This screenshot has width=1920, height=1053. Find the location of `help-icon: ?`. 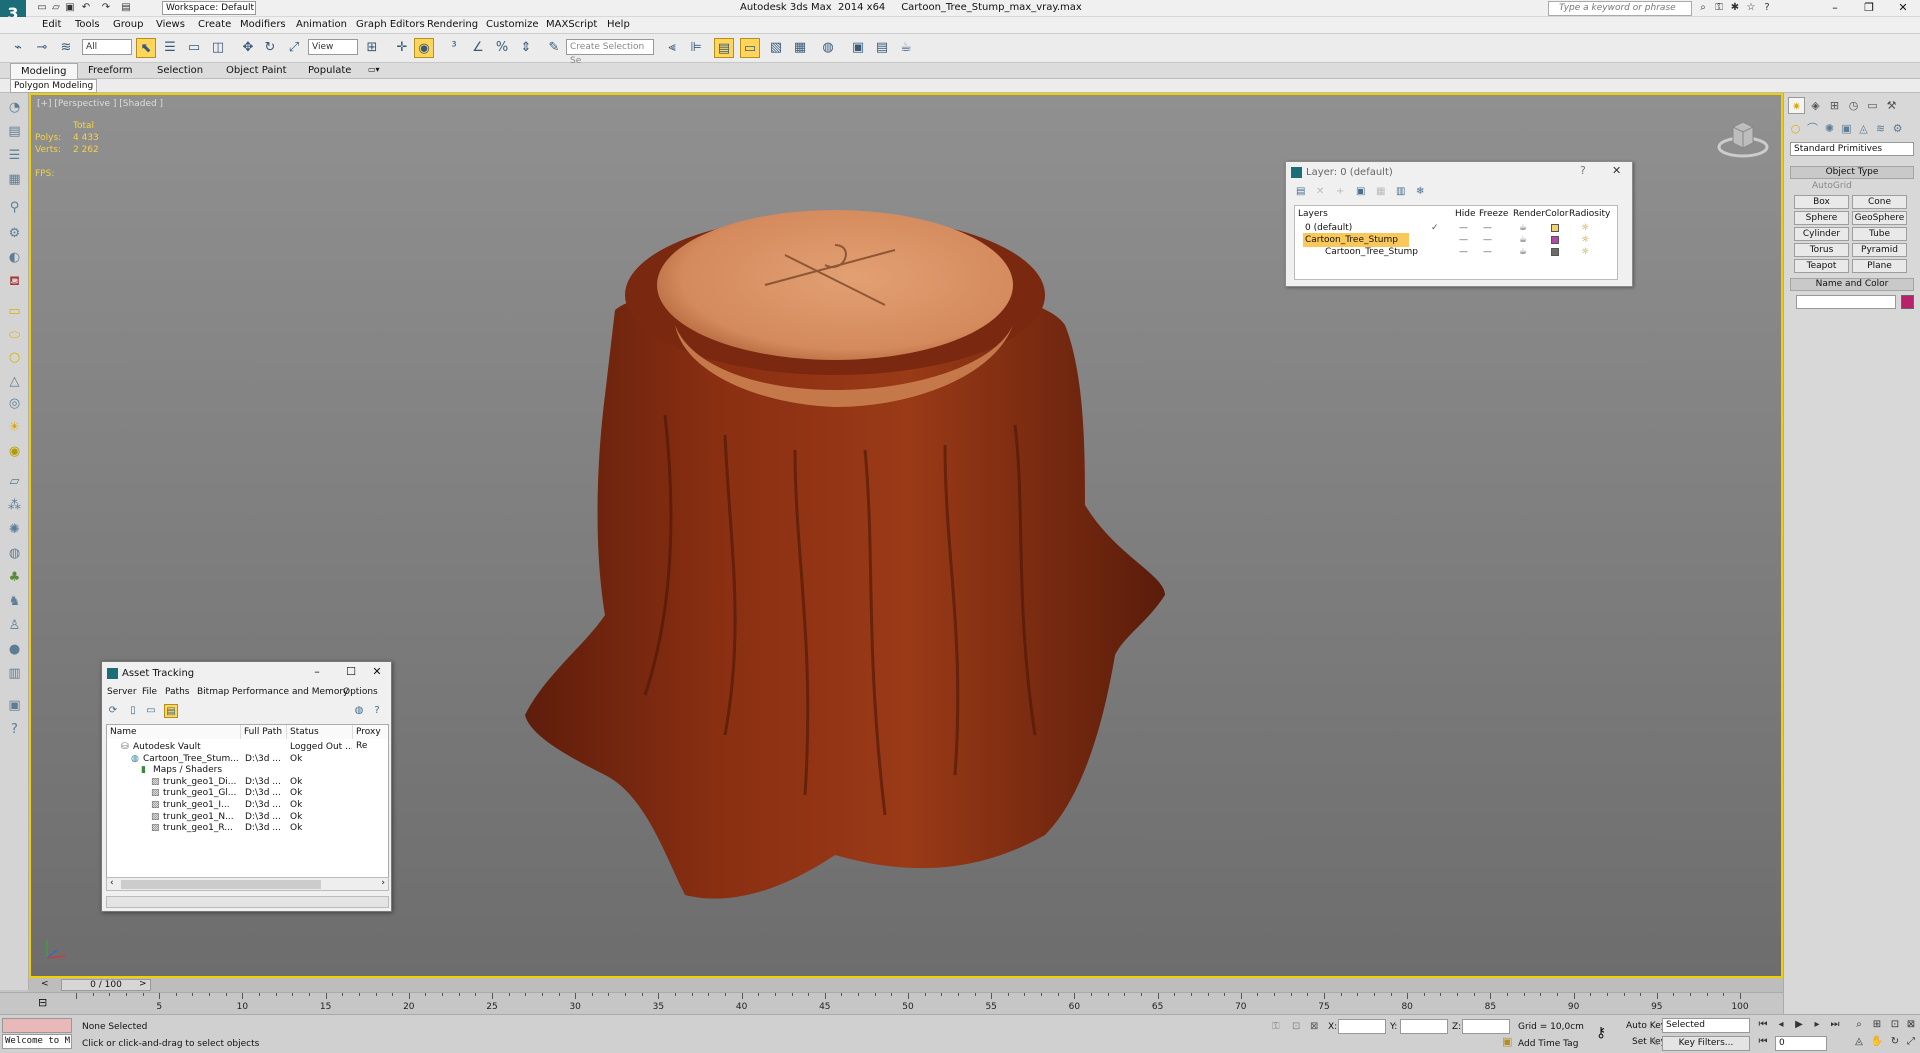

help-icon: ? is located at coordinates (1767, 8).